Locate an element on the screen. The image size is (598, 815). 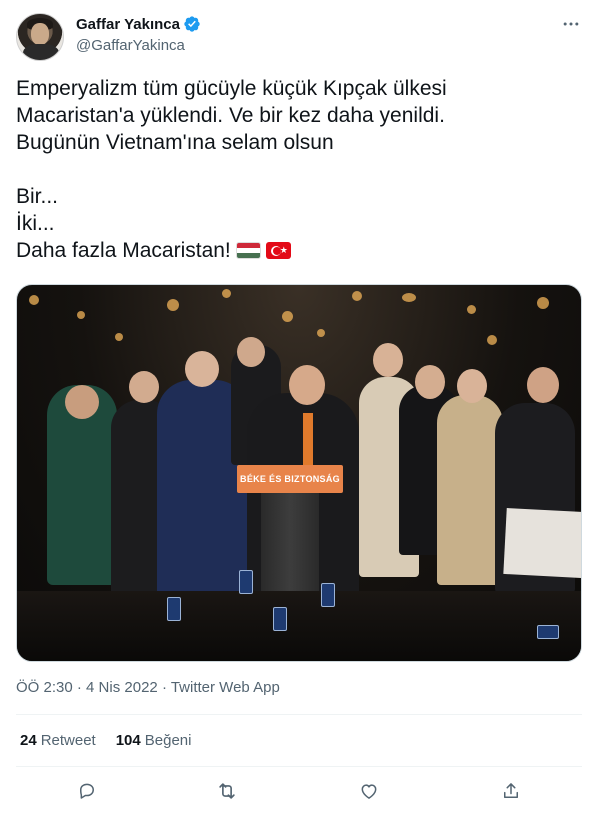
hungary-flag-icon is located at coordinates (248, 250).